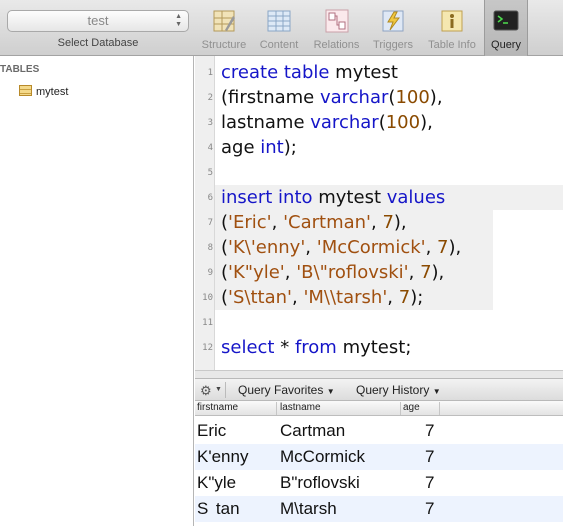 The image size is (563, 526). I want to click on code-line: select * from mytest;, so click(316, 347).